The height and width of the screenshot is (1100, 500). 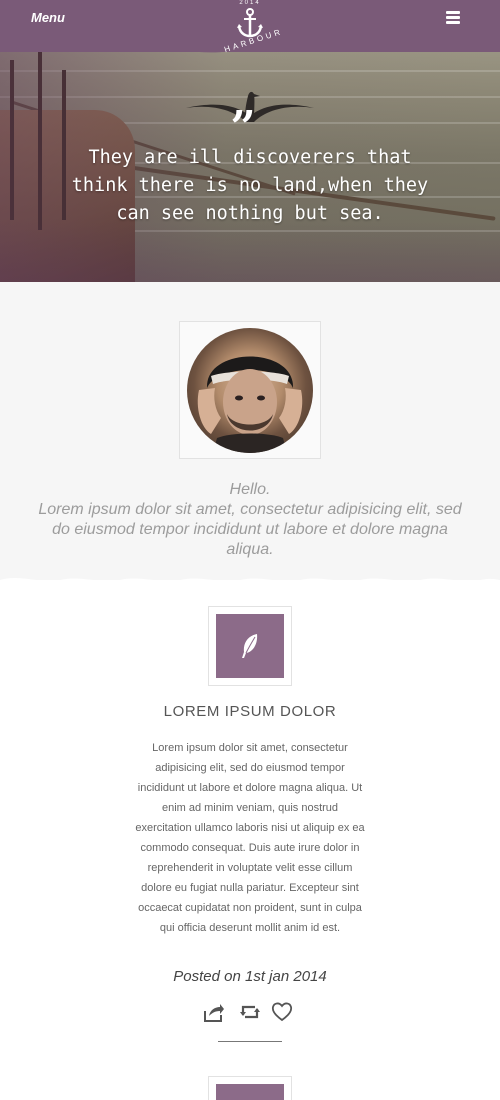 What do you see at coordinates (243, 127) in the screenshot?
I see `quote-icon: ”` at bounding box center [243, 127].